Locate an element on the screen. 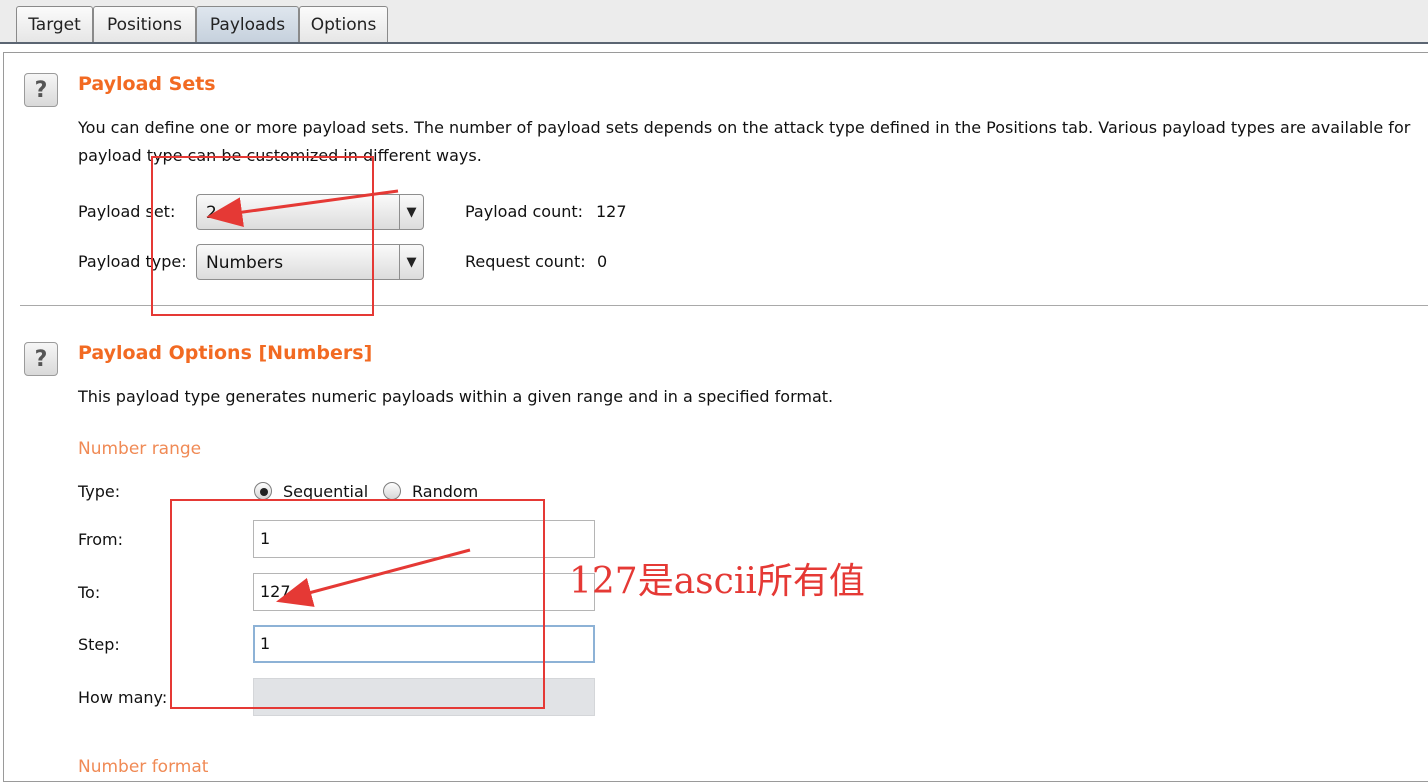  number-format-heading: Number format is located at coordinates (143, 767).